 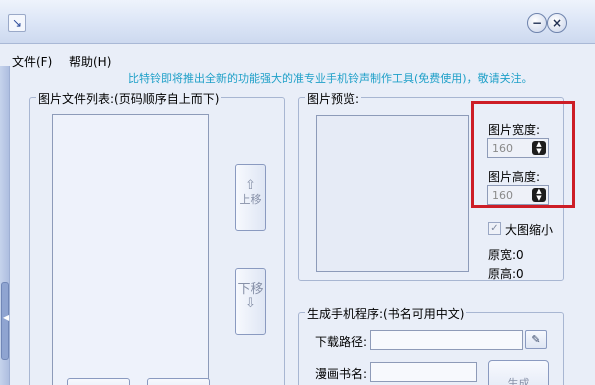 I want to click on browse-folder-button: ✎, so click(x=536, y=339).